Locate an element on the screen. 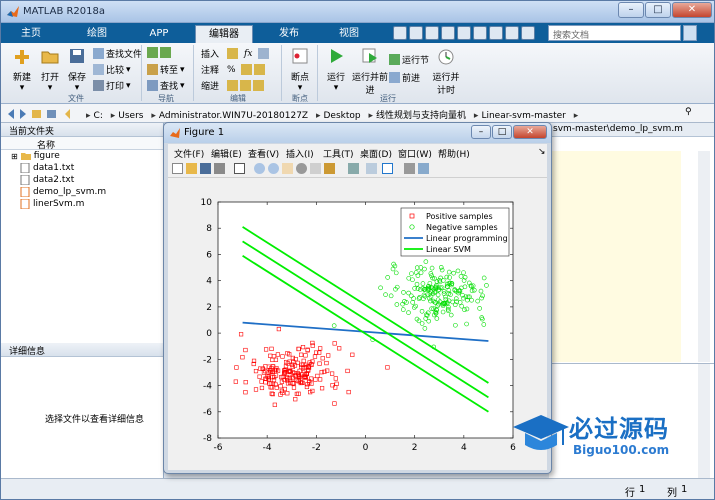 The width and height of the screenshot is (715, 500). tab-publish: 发布 is located at coordinates (289, 34).